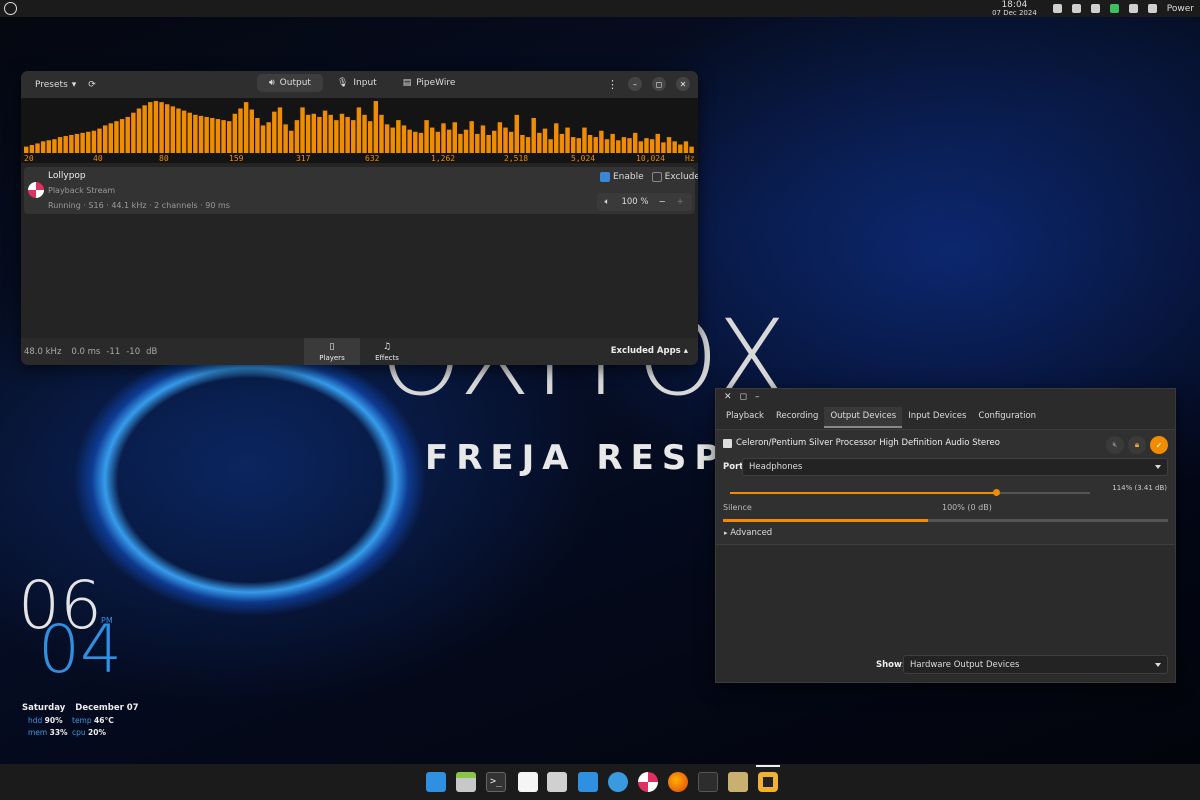 The width and height of the screenshot is (1200, 800). Describe the element at coordinates (528, 782) in the screenshot. I see `text-editor-app-icon` at that location.